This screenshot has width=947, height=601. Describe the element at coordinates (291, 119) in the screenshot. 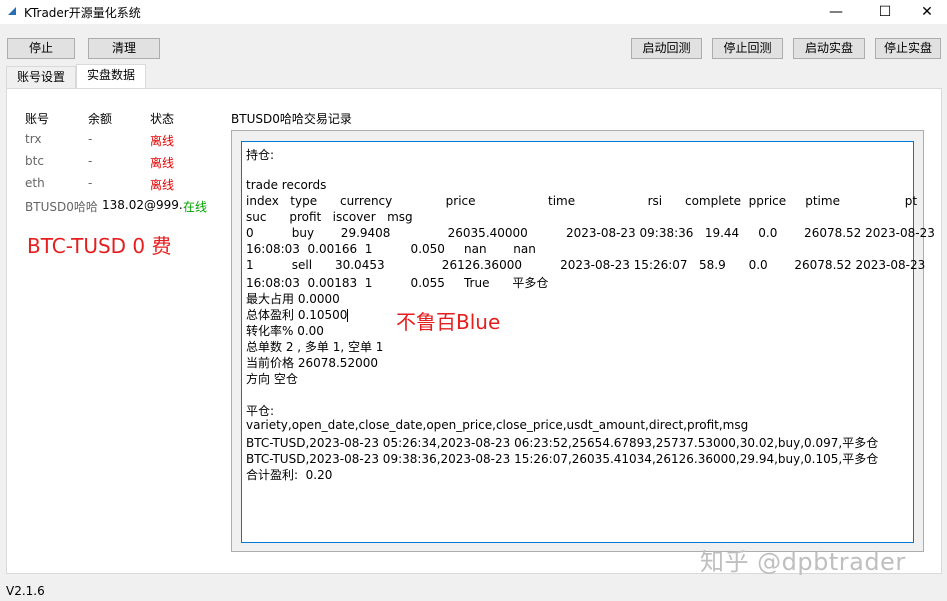

I see `trade-log-label: BTUSD0哈哈交易记录` at that location.